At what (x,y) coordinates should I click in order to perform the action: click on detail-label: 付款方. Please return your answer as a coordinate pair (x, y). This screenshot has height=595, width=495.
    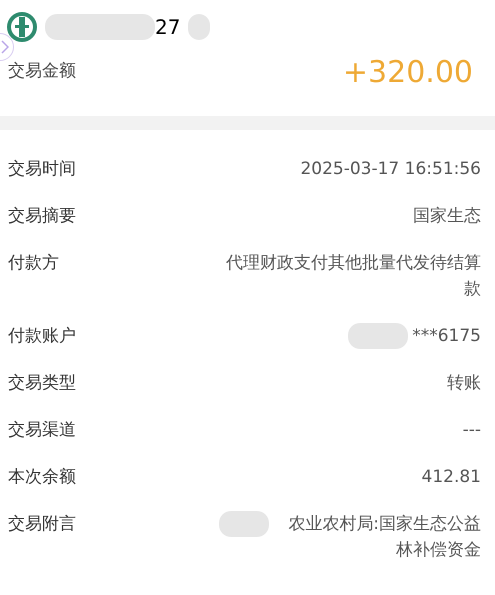
    Looking at the image, I should click on (33, 263).